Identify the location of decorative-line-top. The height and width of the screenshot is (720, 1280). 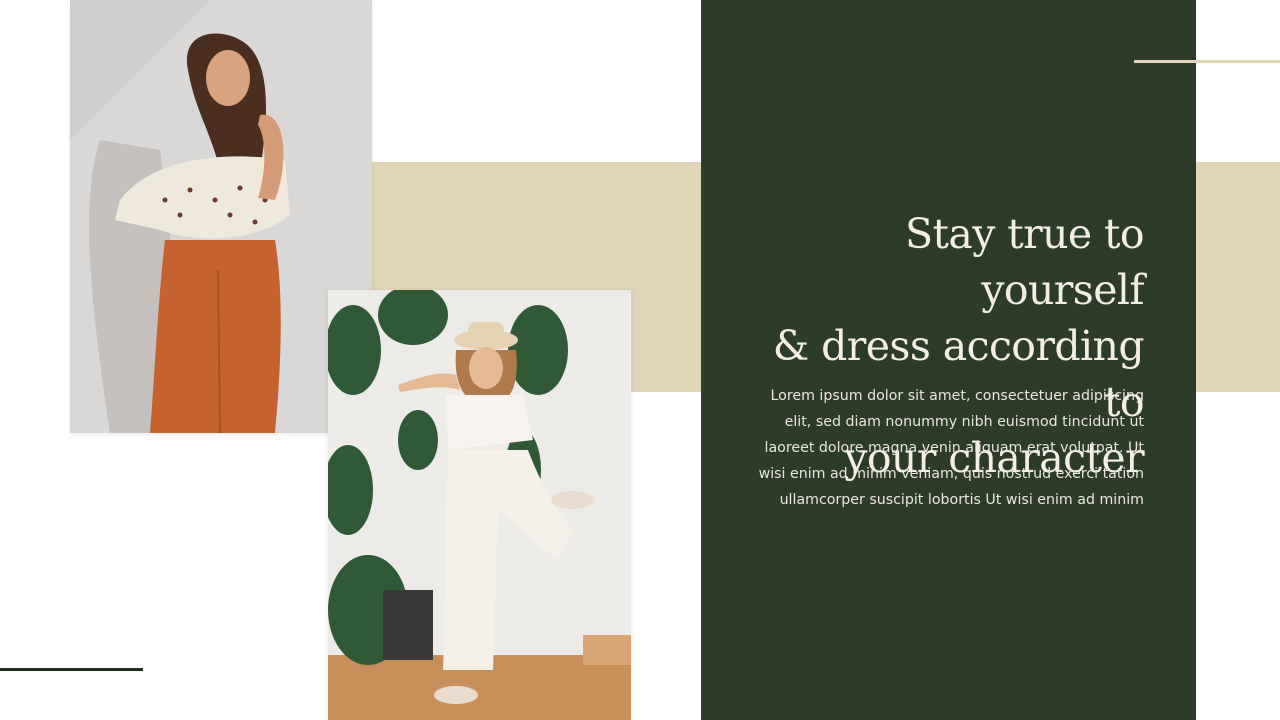
(1207, 61).